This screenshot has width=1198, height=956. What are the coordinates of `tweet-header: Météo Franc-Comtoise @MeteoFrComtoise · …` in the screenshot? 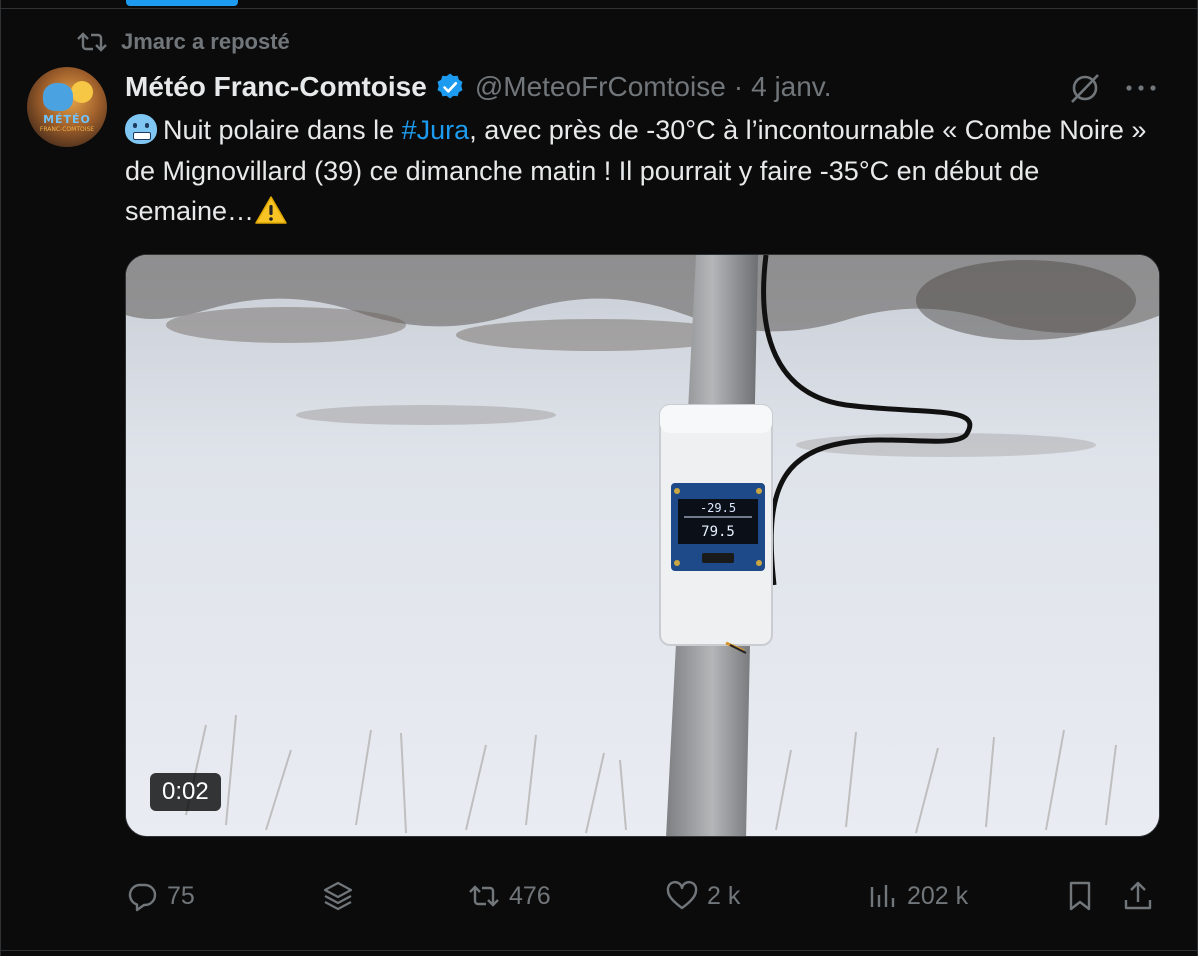 It's located at (478, 87).